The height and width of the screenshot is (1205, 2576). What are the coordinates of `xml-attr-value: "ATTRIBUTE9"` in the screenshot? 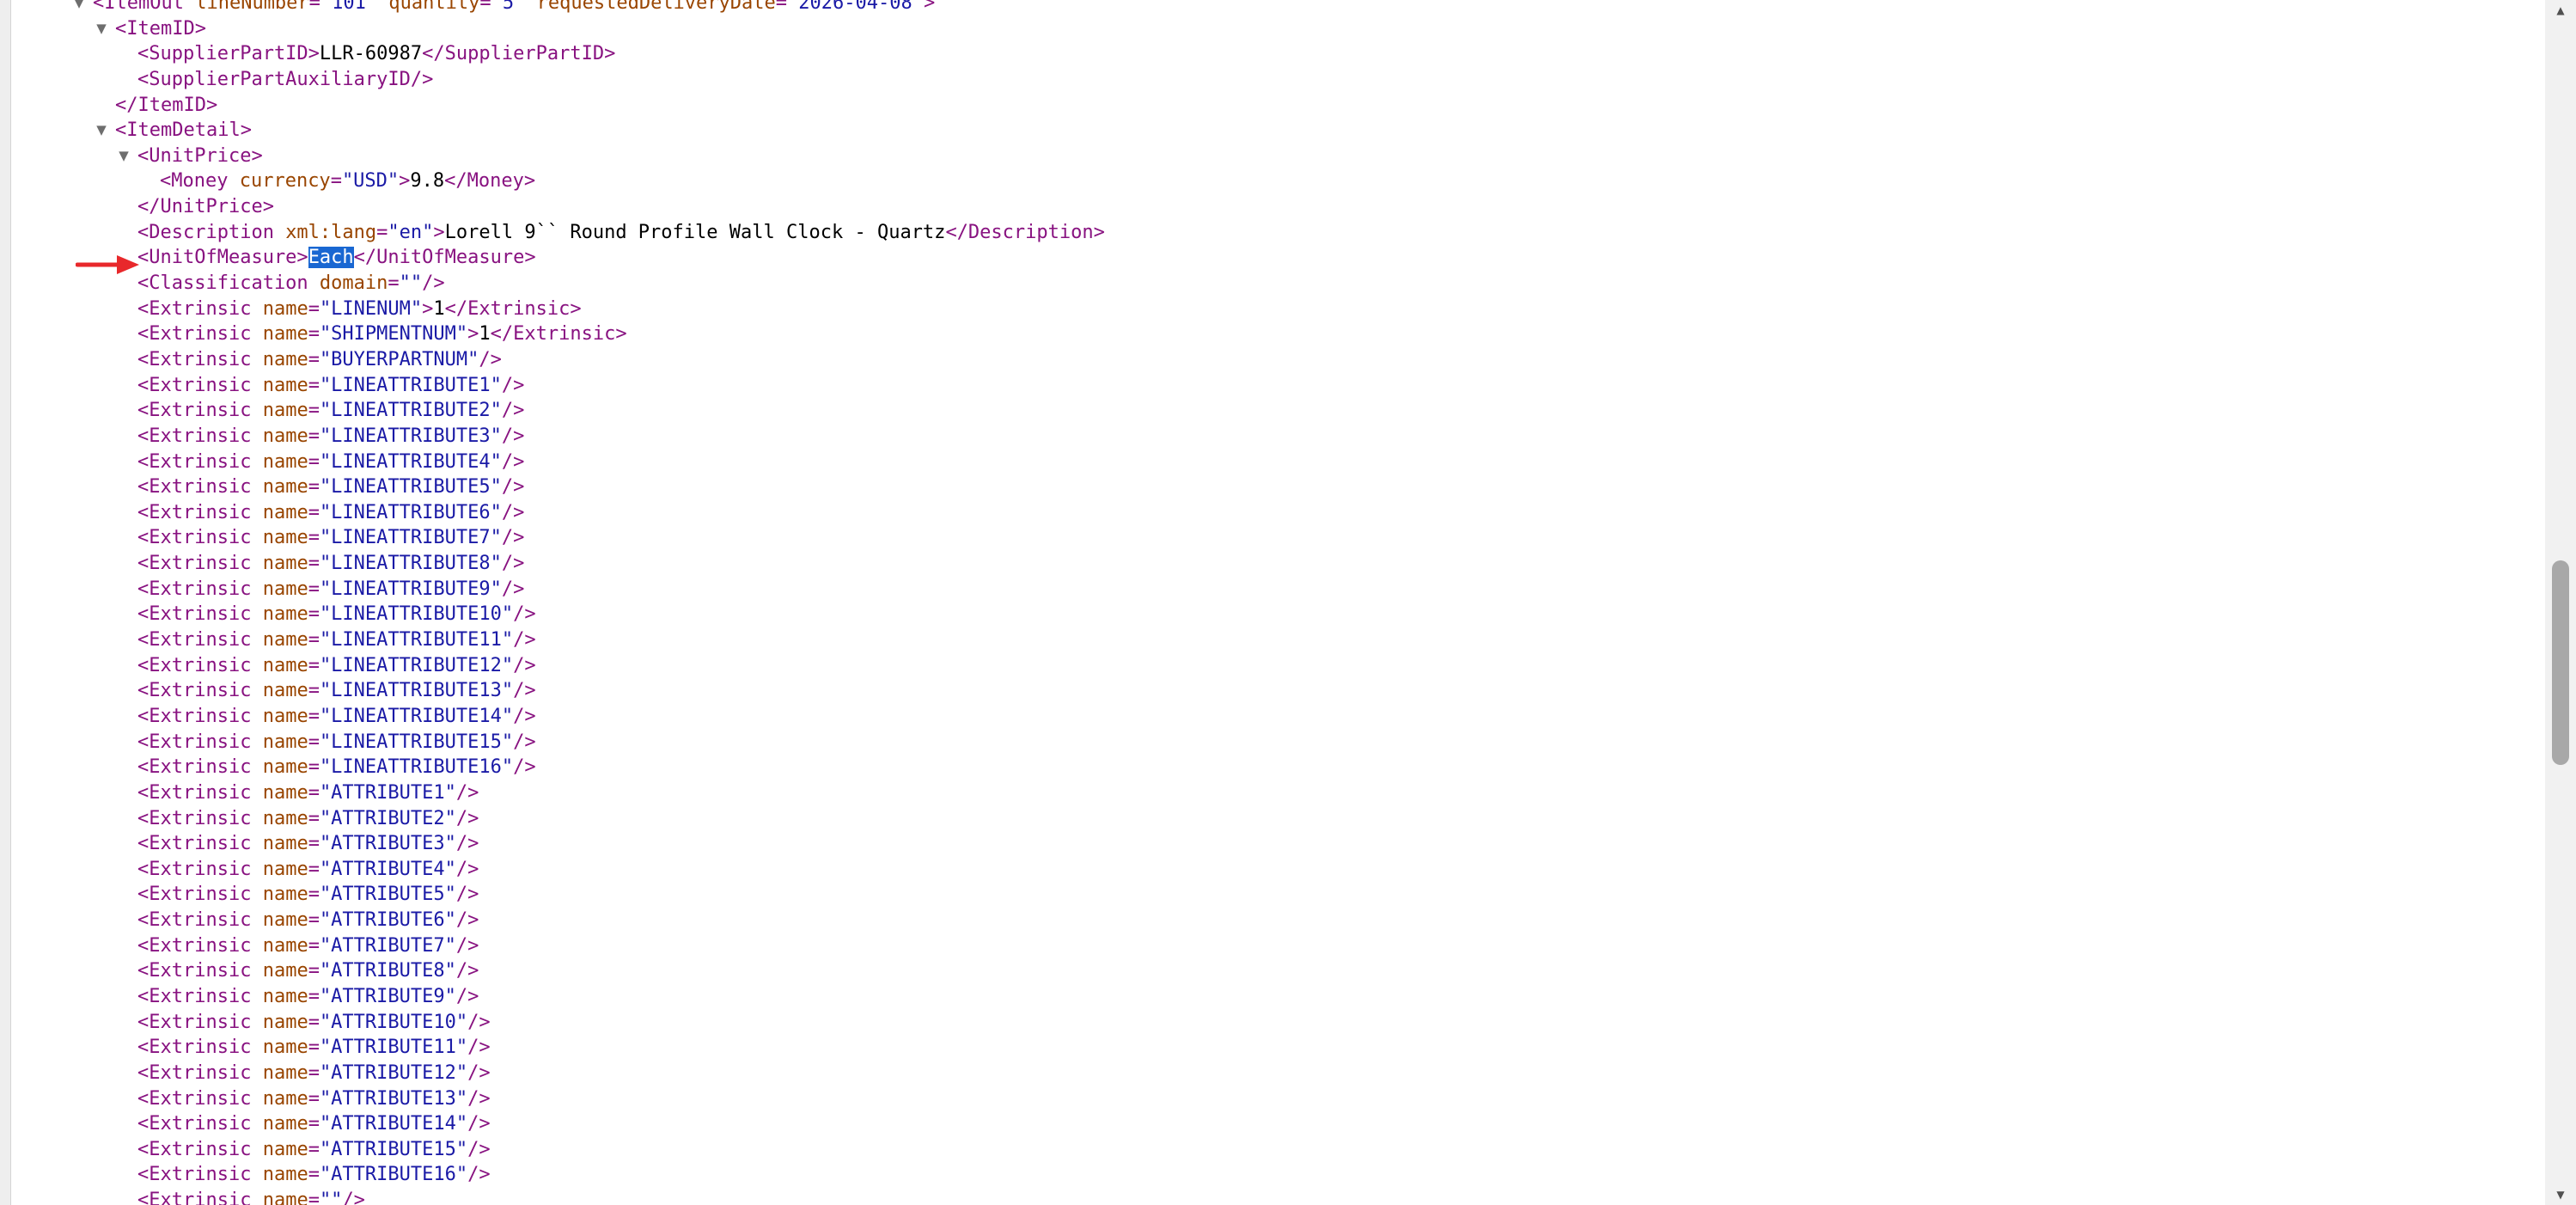 It's located at (387, 996).